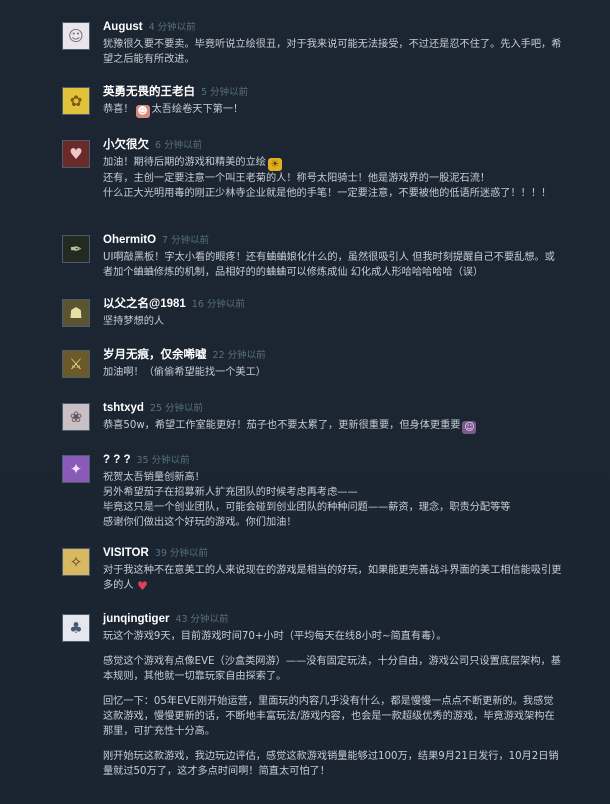  I want to click on girl-emoticon-icon: ☺, so click(469, 427).